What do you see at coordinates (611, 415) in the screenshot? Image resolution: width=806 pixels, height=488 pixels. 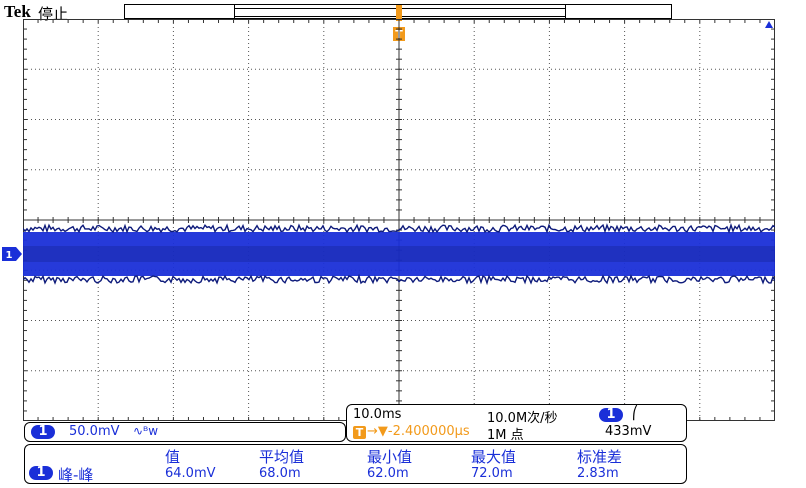 I see `trigger-source-chip: 1` at bounding box center [611, 415].